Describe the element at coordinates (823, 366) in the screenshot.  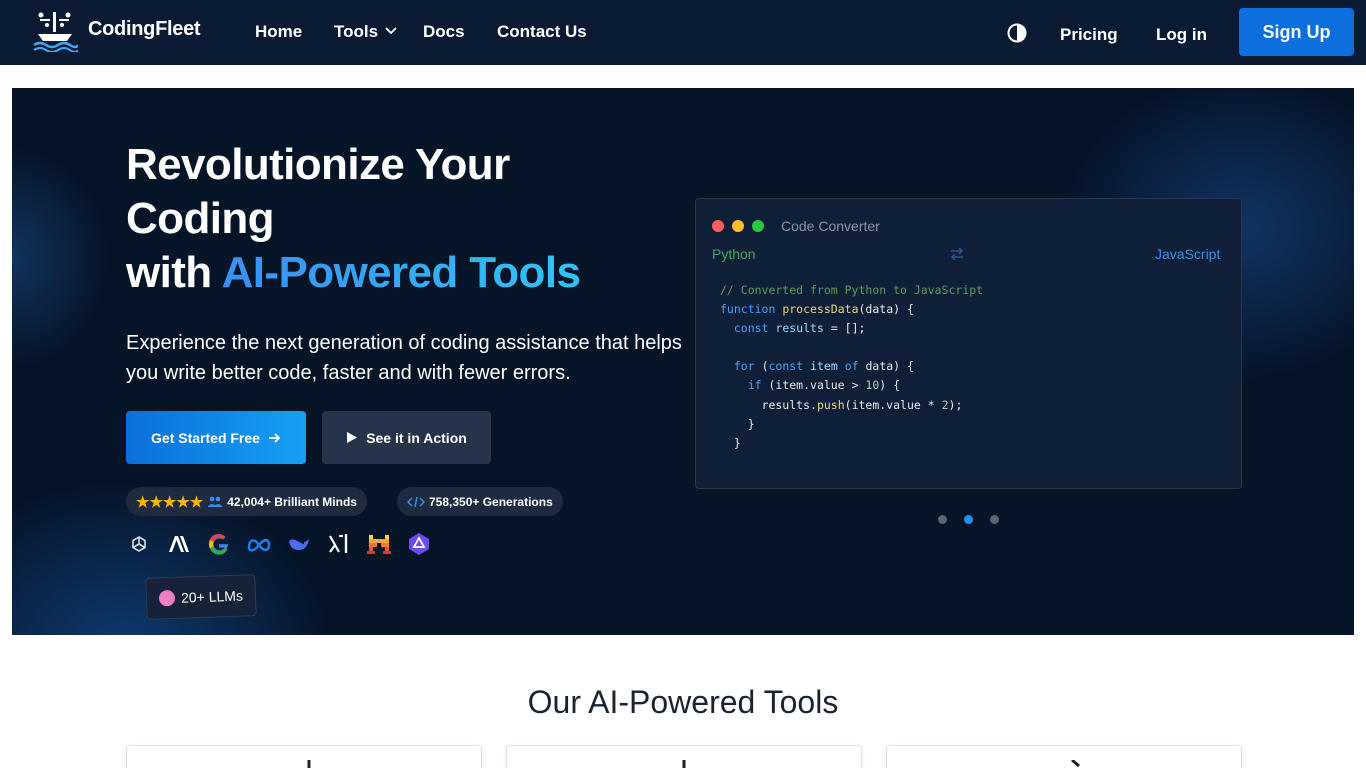
I see `code-line: for (const item of data) {` at that location.